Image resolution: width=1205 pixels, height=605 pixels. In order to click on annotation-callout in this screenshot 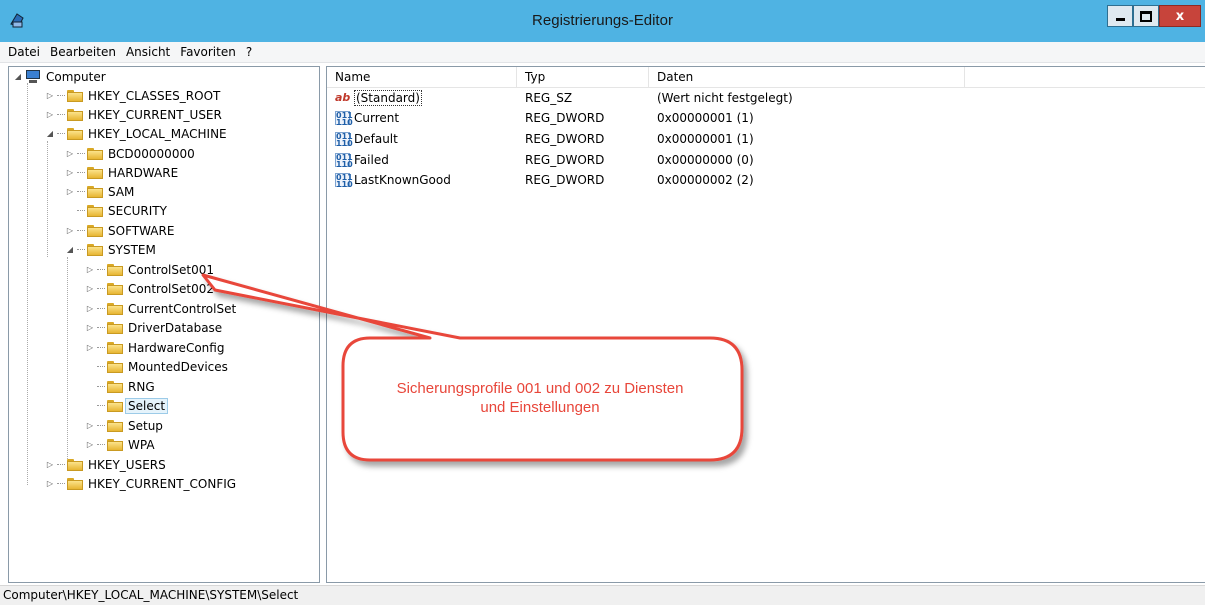, I will do `click(472, 367)`.